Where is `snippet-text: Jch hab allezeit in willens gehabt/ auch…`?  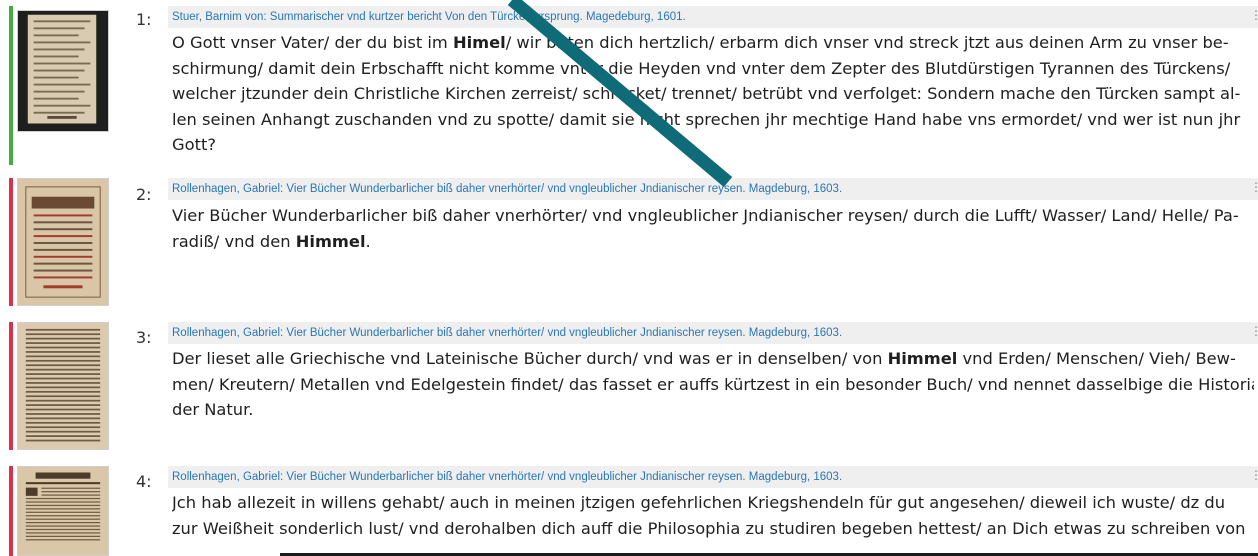
snippet-text: Jch hab allezeit in willens gehabt/ auch… is located at coordinates (699, 502).